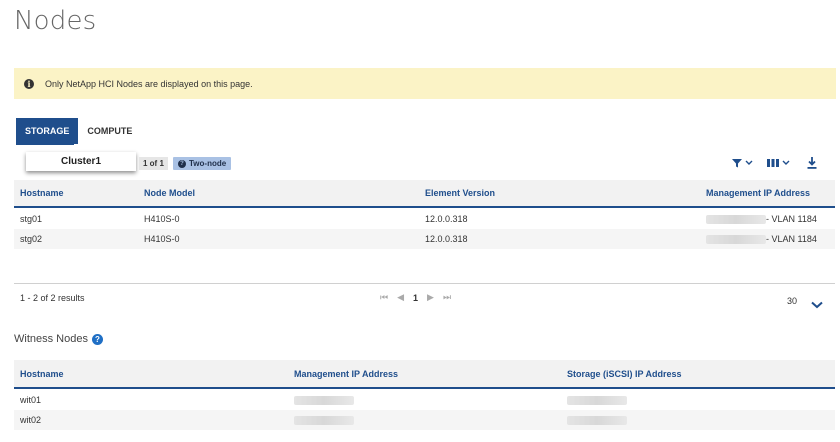 The width and height of the screenshot is (840, 442). I want to click on table-row: wit02, so click(424, 420).